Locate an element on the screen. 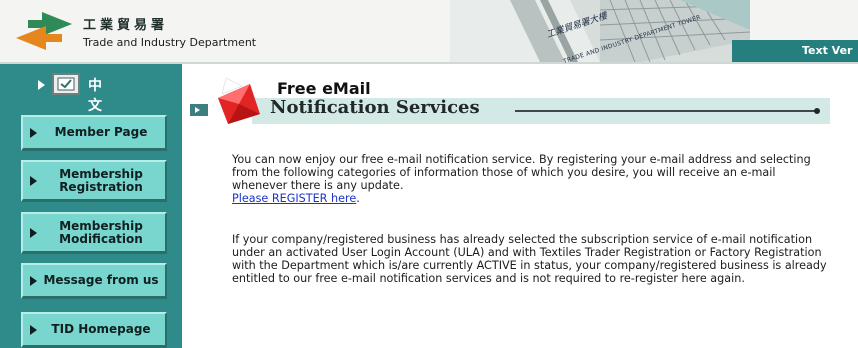 This screenshot has height=348, width=858. text-version-link: Text Ver is located at coordinates (827, 50).